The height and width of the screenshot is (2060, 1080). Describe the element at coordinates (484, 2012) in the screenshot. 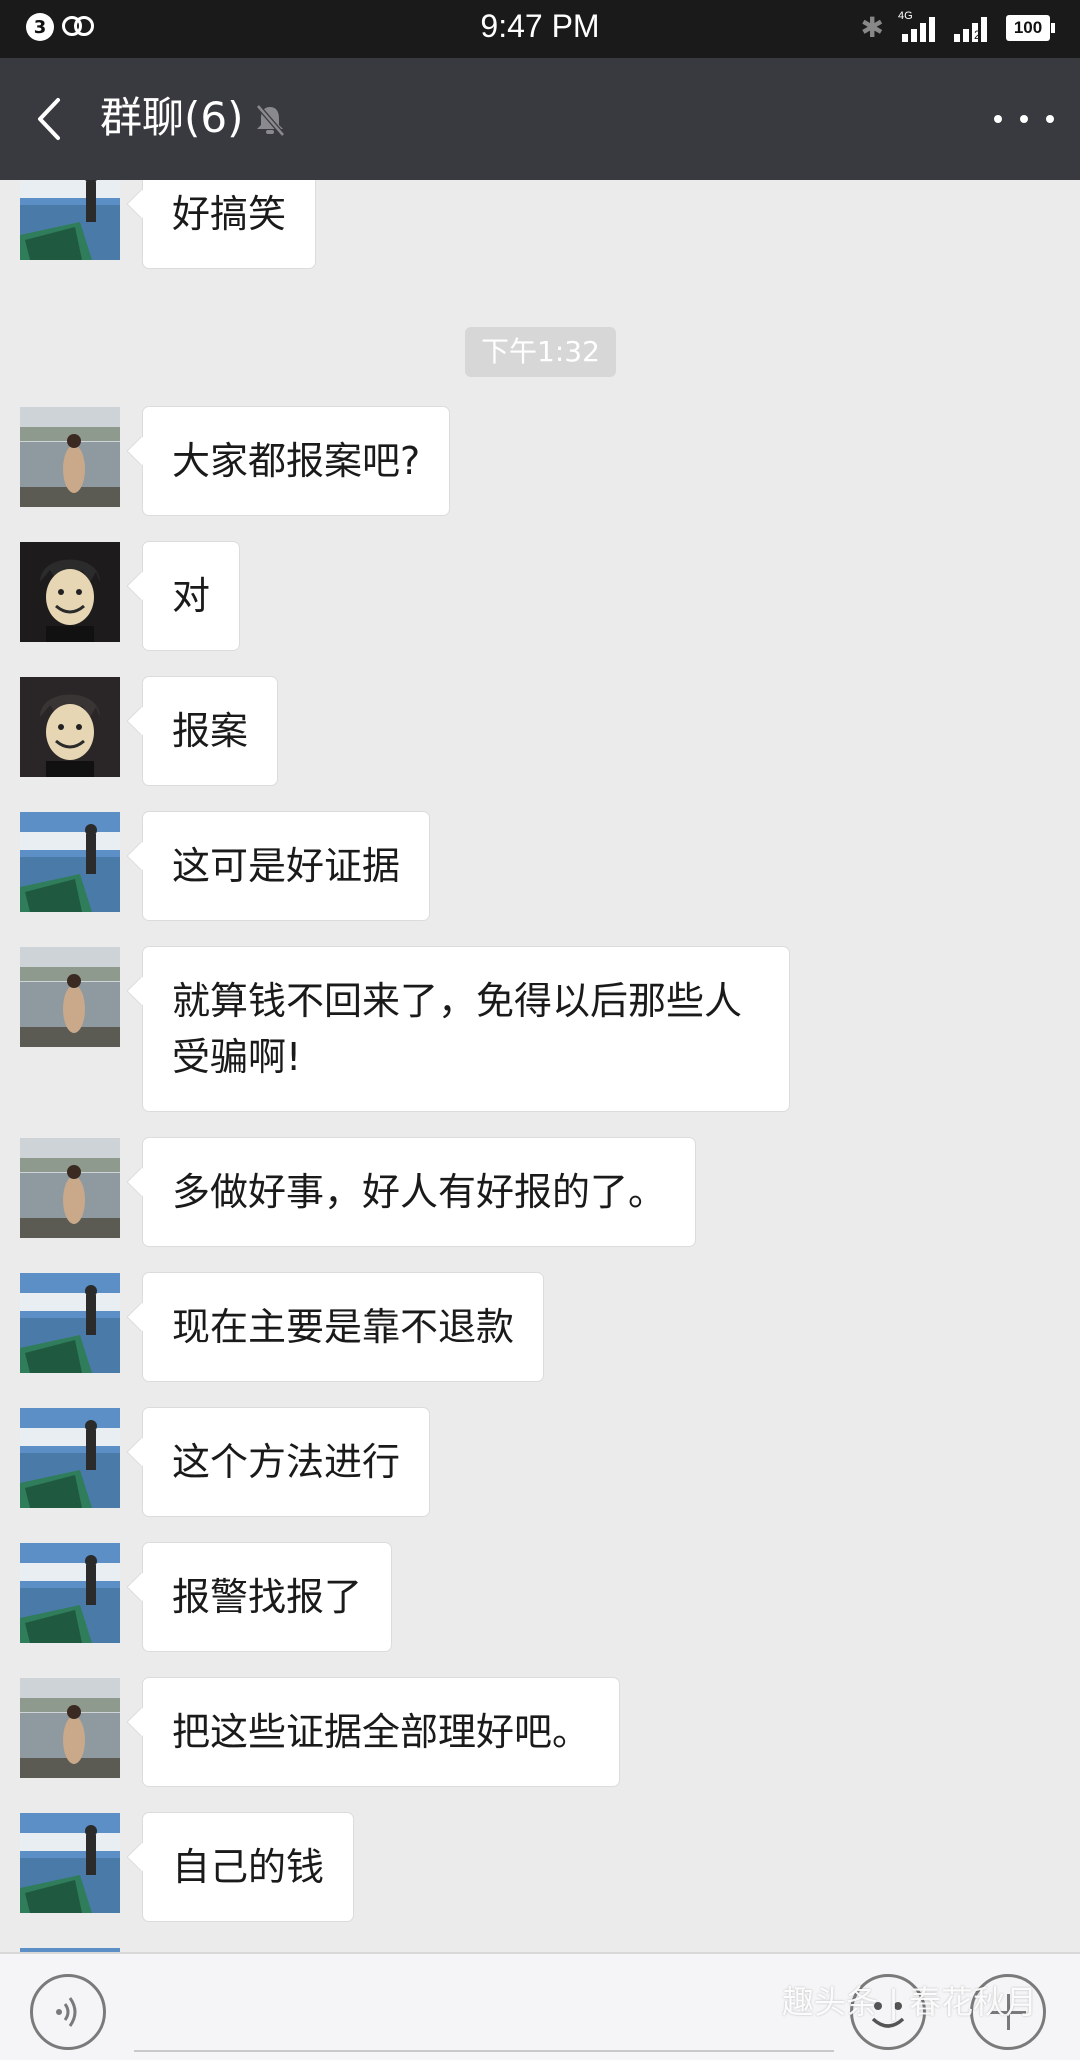

I see `message-text-input` at that location.